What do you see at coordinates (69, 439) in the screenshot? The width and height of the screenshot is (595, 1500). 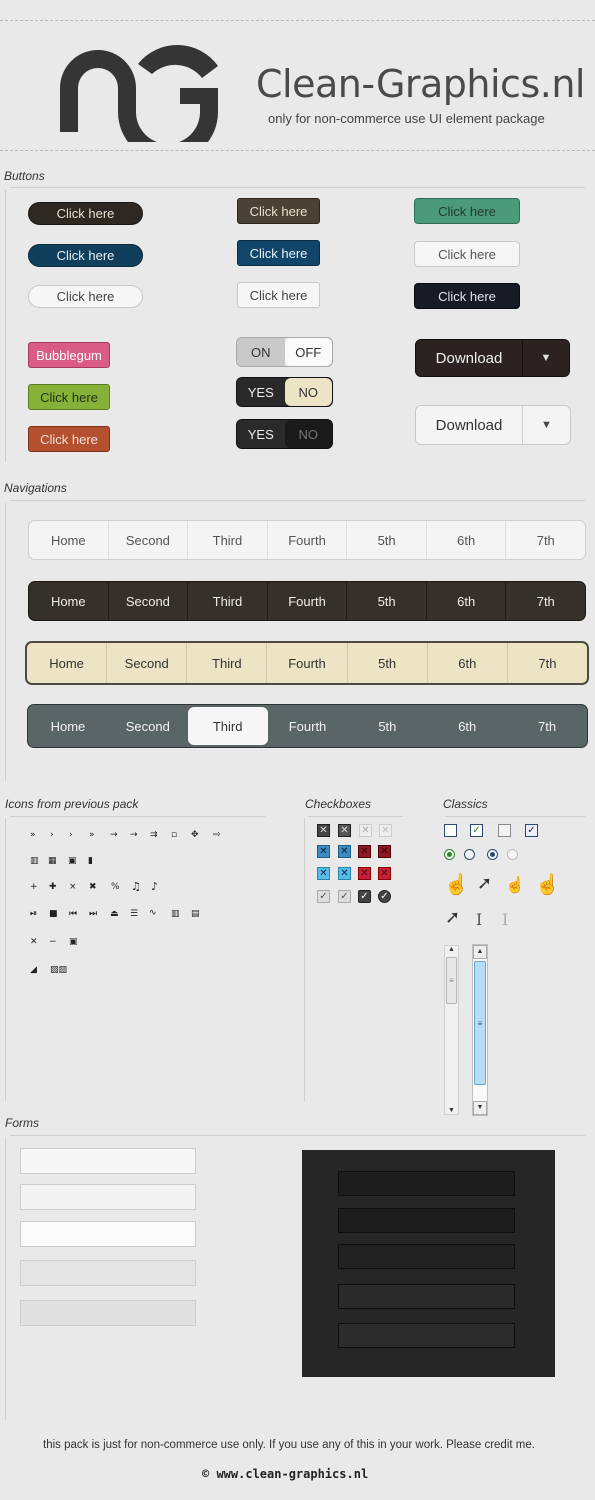 I see `click-here-button-rust: Click here` at bounding box center [69, 439].